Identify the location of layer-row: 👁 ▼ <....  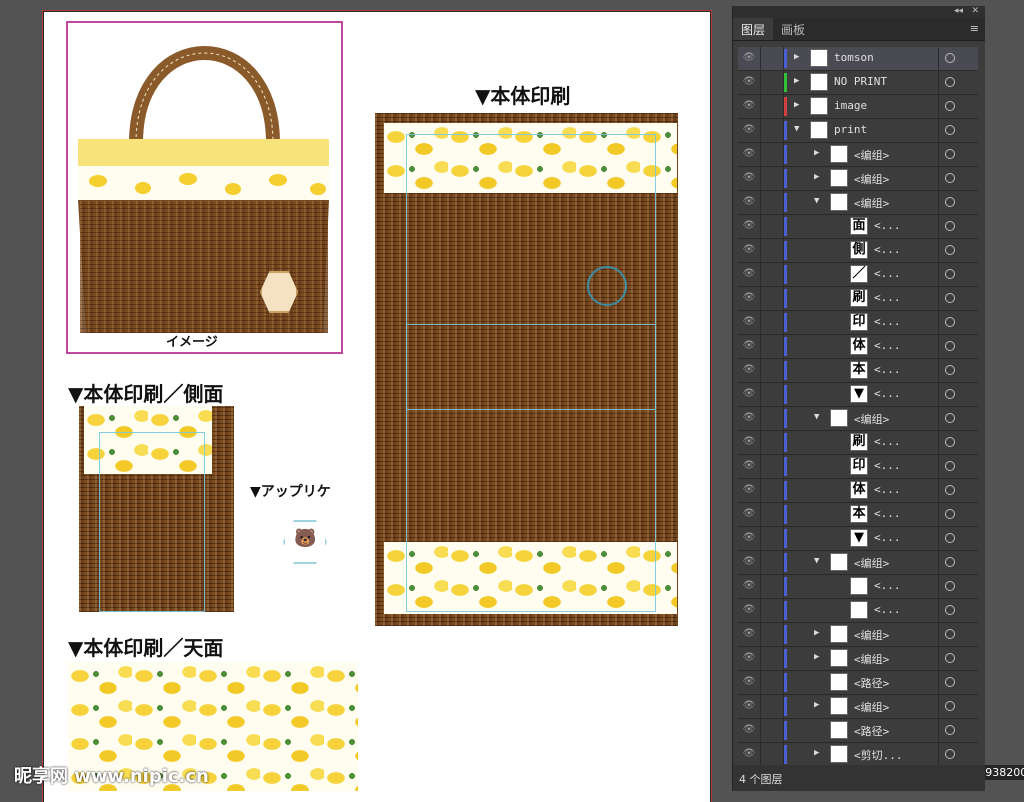
(858, 539).